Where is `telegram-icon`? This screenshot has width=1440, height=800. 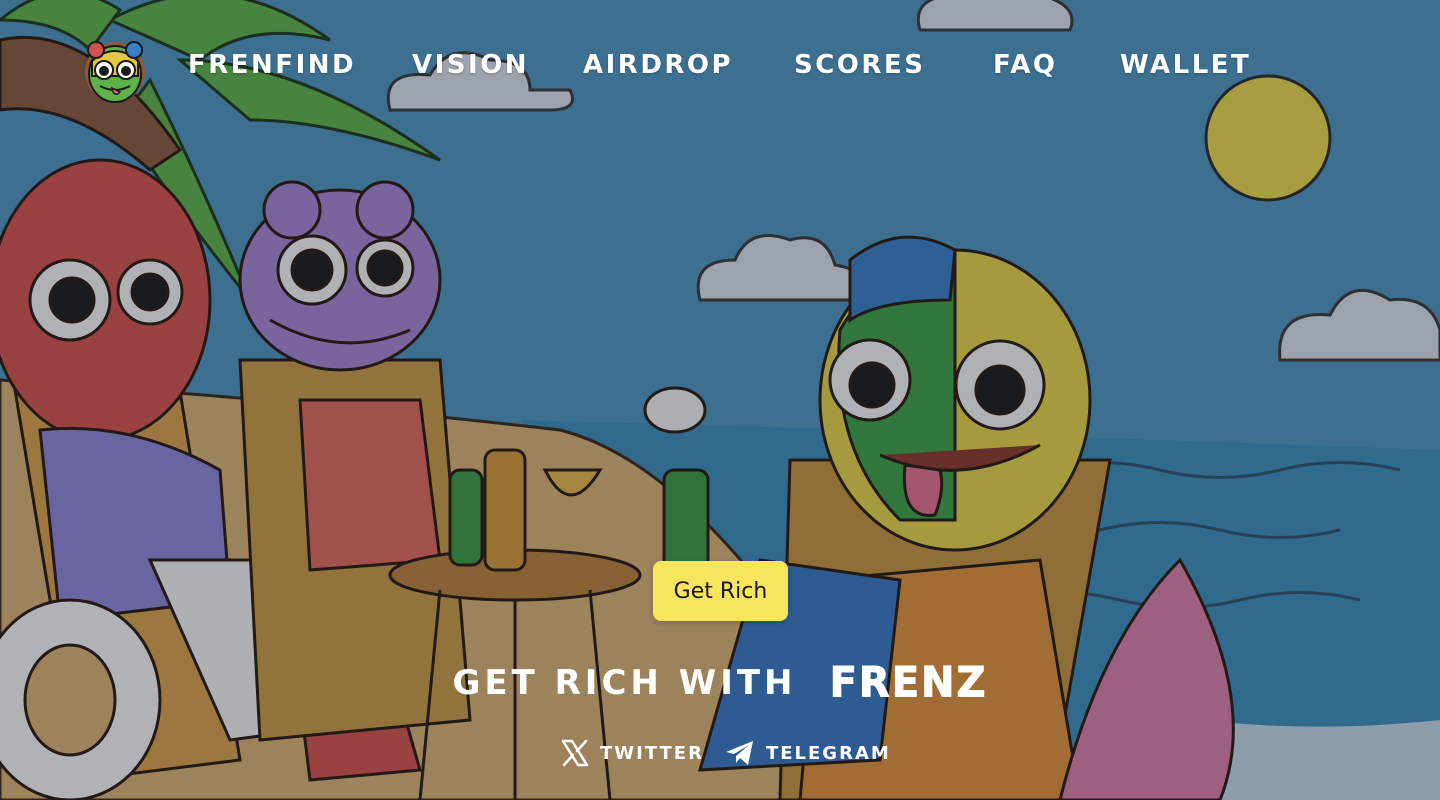
telegram-icon is located at coordinates (739, 753).